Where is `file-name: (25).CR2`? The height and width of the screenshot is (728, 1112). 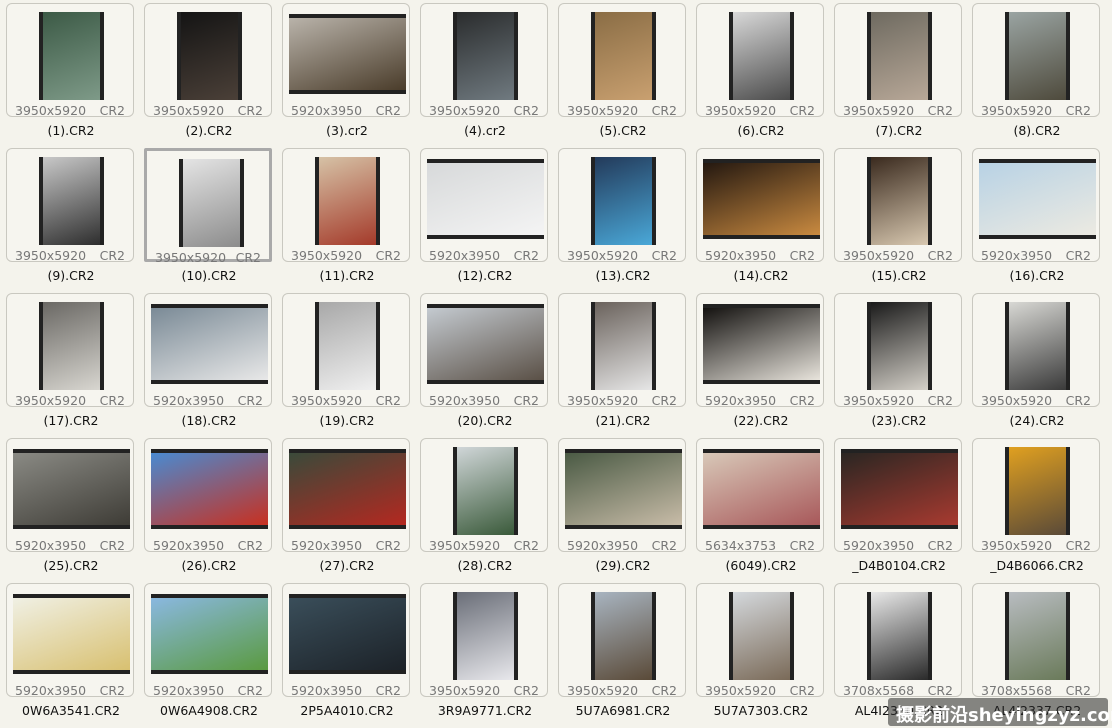 file-name: (25).CR2 is located at coordinates (71, 565).